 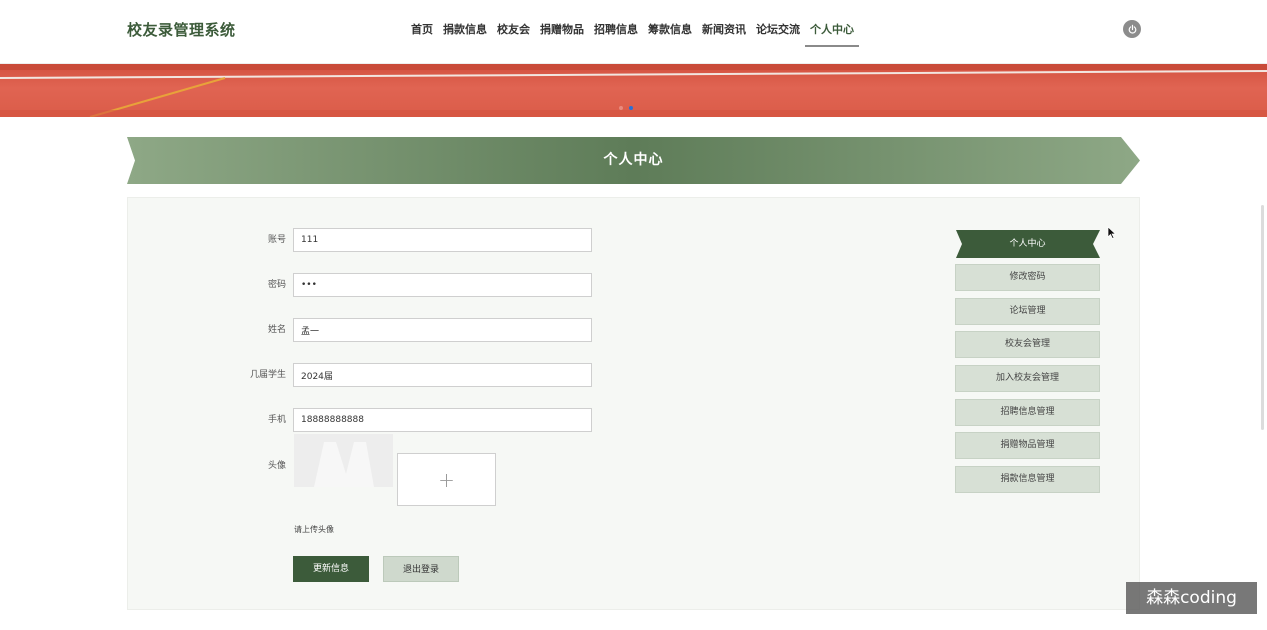 What do you see at coordinates (626, 108) in the screenshot?
I see `carousel-dots` at bounding box center [626, 108].